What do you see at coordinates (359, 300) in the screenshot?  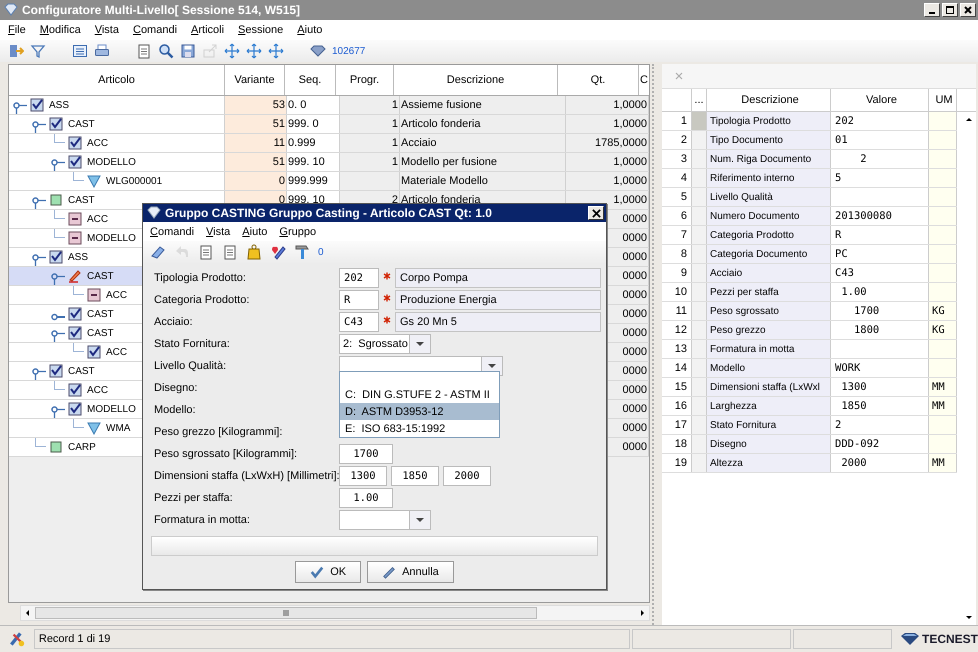 I see `code-field: R` at bounding box center [359, 300].